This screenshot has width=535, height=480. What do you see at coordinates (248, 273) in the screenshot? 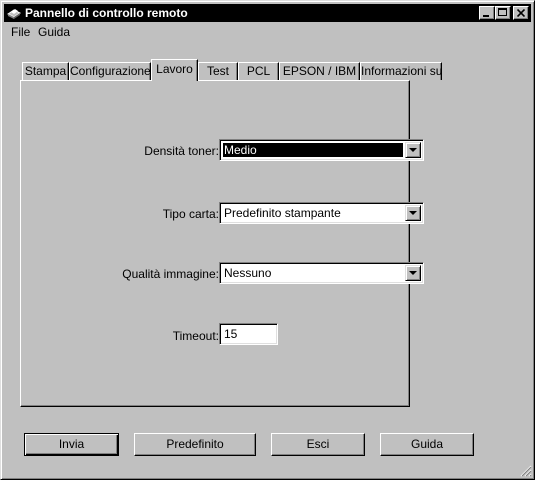
I see `quality-value: Nessuno` at bounding box center [248, 273].